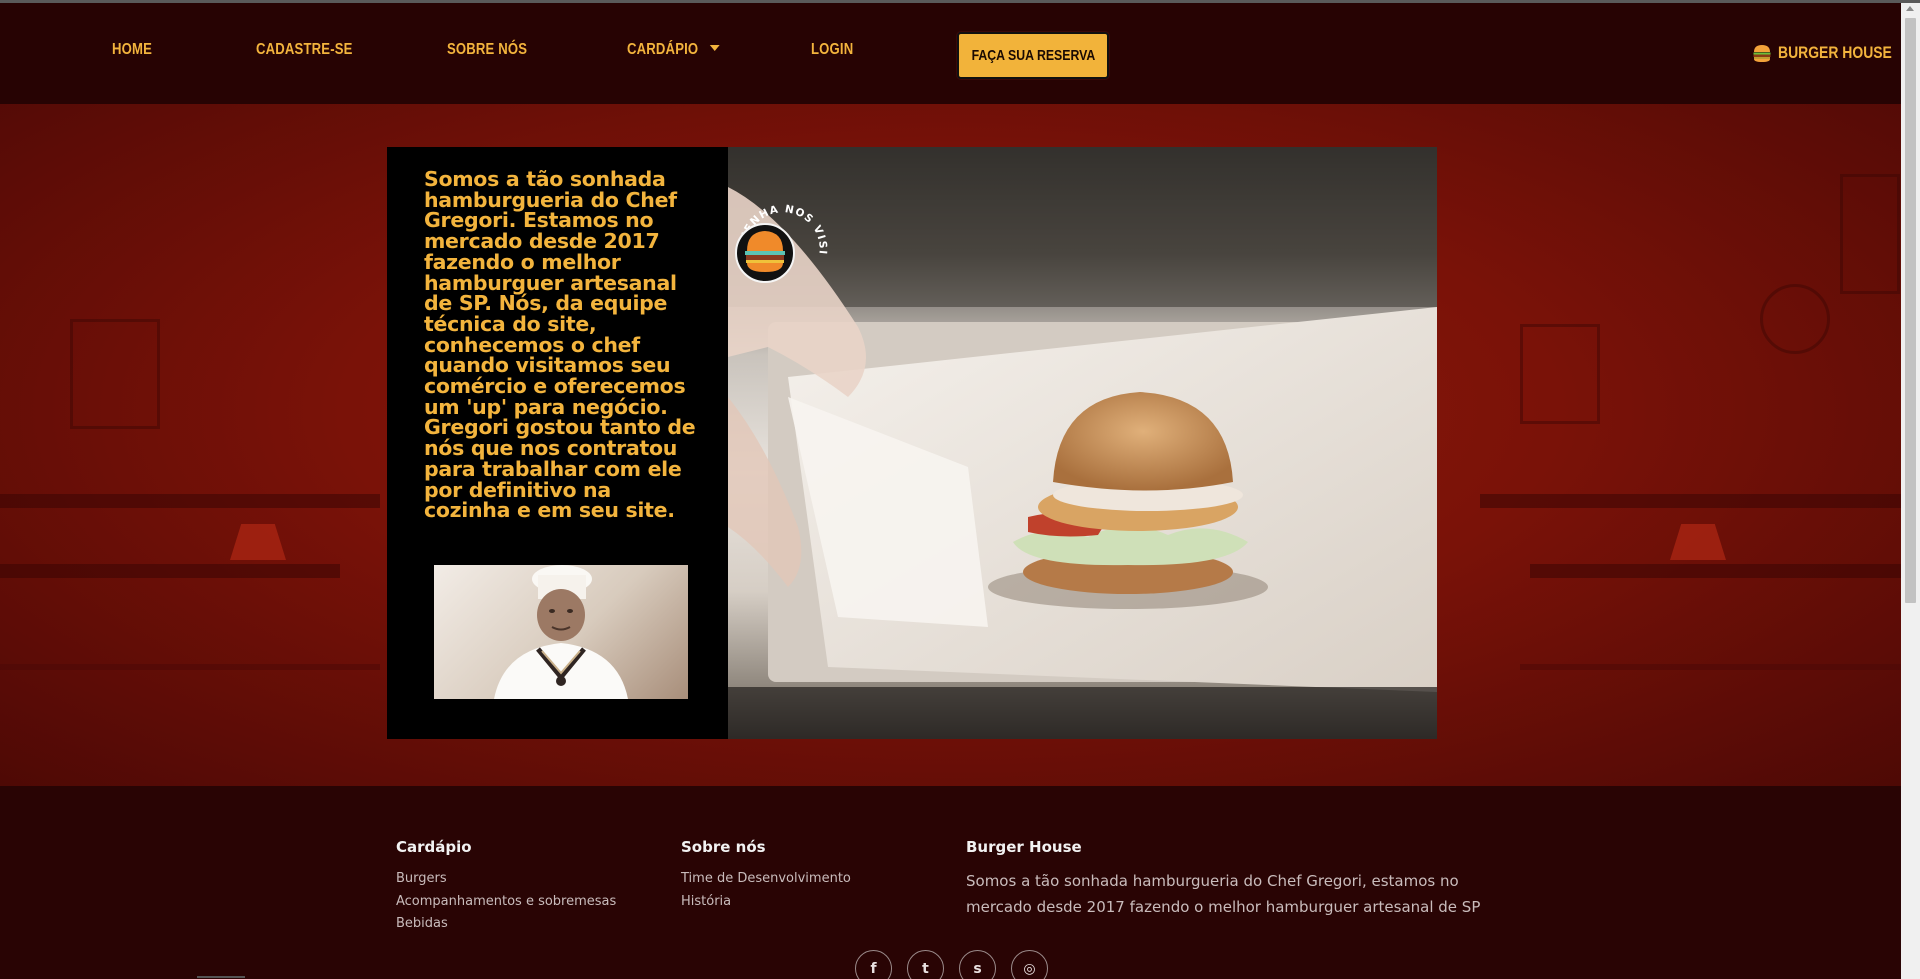 This screenshot has width=1920, height=979. What do you see at coordinates (506, 879) in the screenshot?
I see `footer-link-burgers: Burgers` at bounding box center [506, 879].